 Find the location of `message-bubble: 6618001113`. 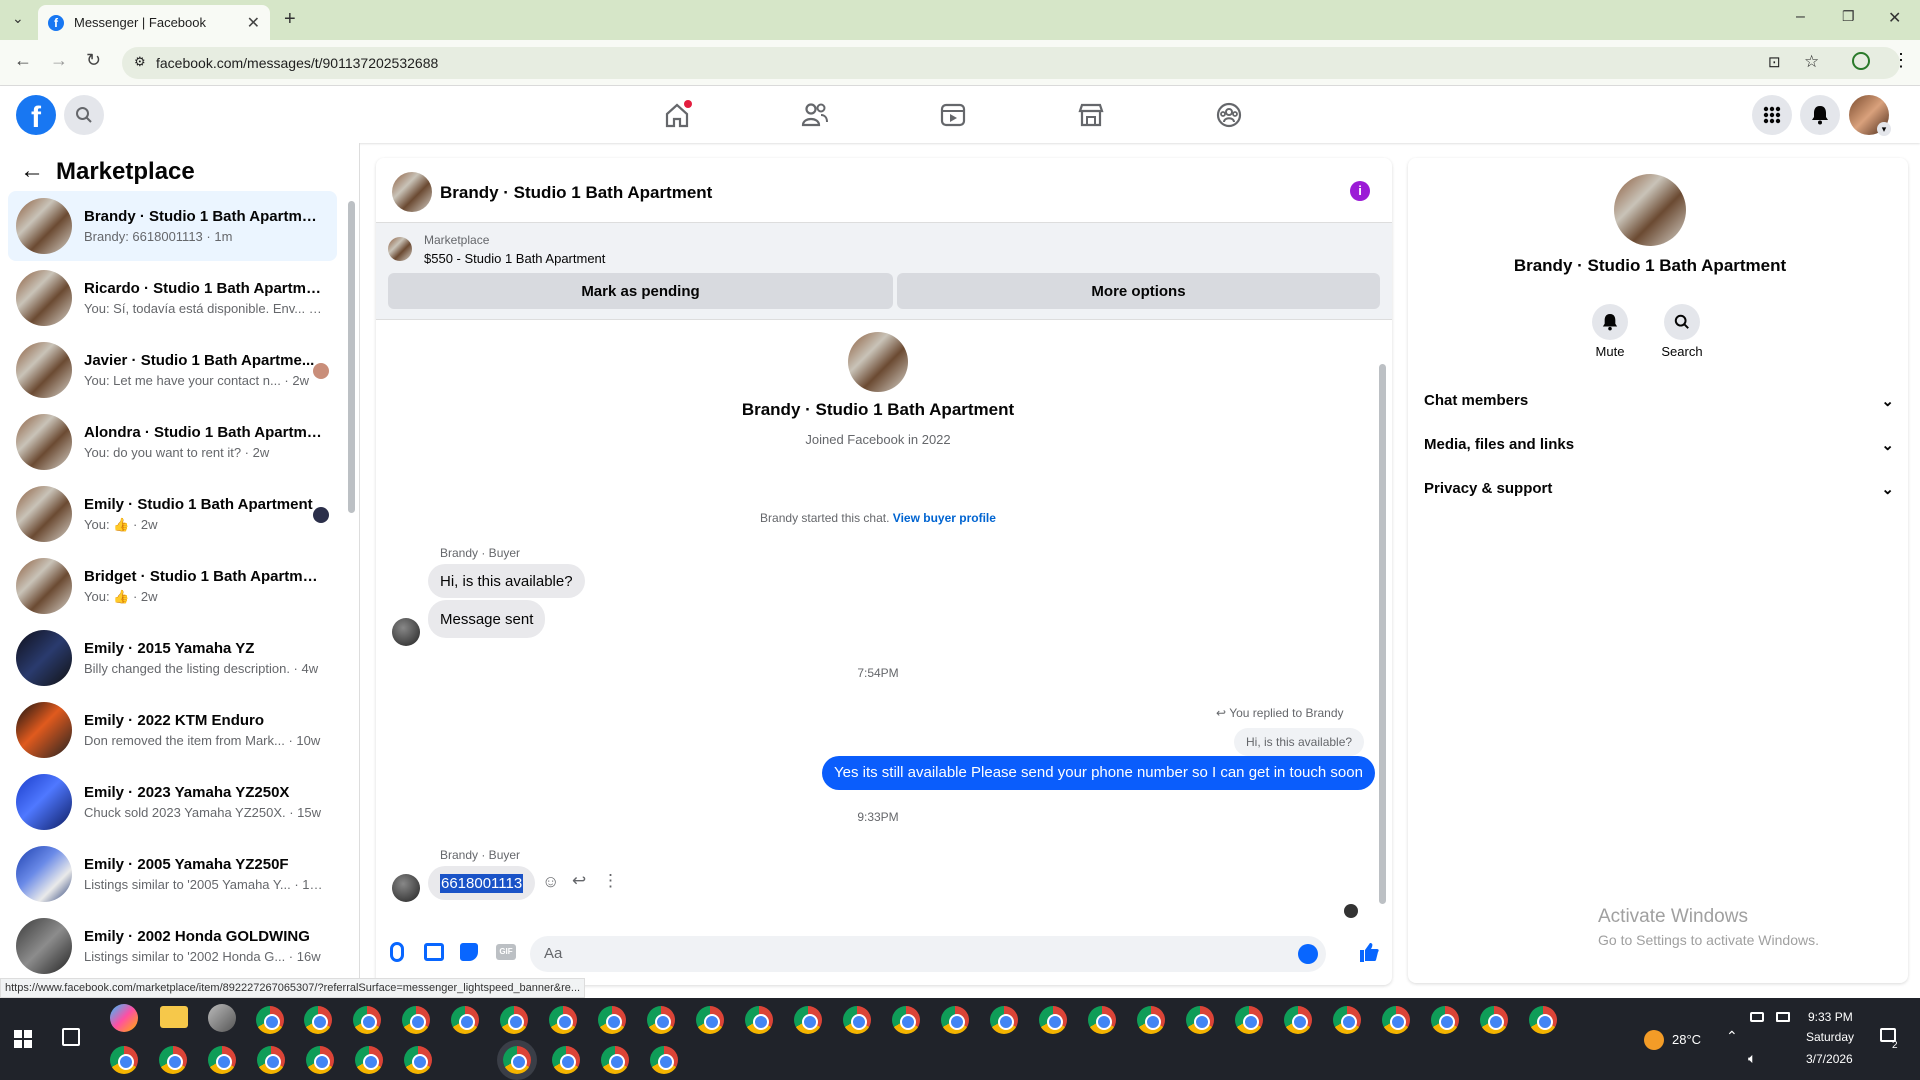

message-bubble: 6618001113 is located at coordinates (482, 883).